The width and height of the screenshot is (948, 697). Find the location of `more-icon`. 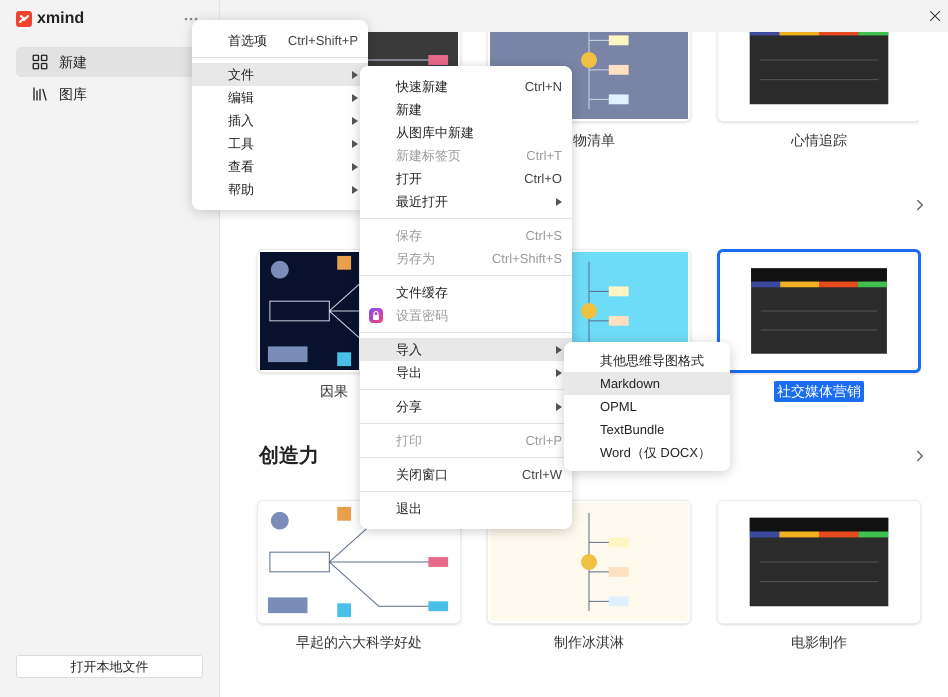

more-icon is located at coordinates (191, 19).